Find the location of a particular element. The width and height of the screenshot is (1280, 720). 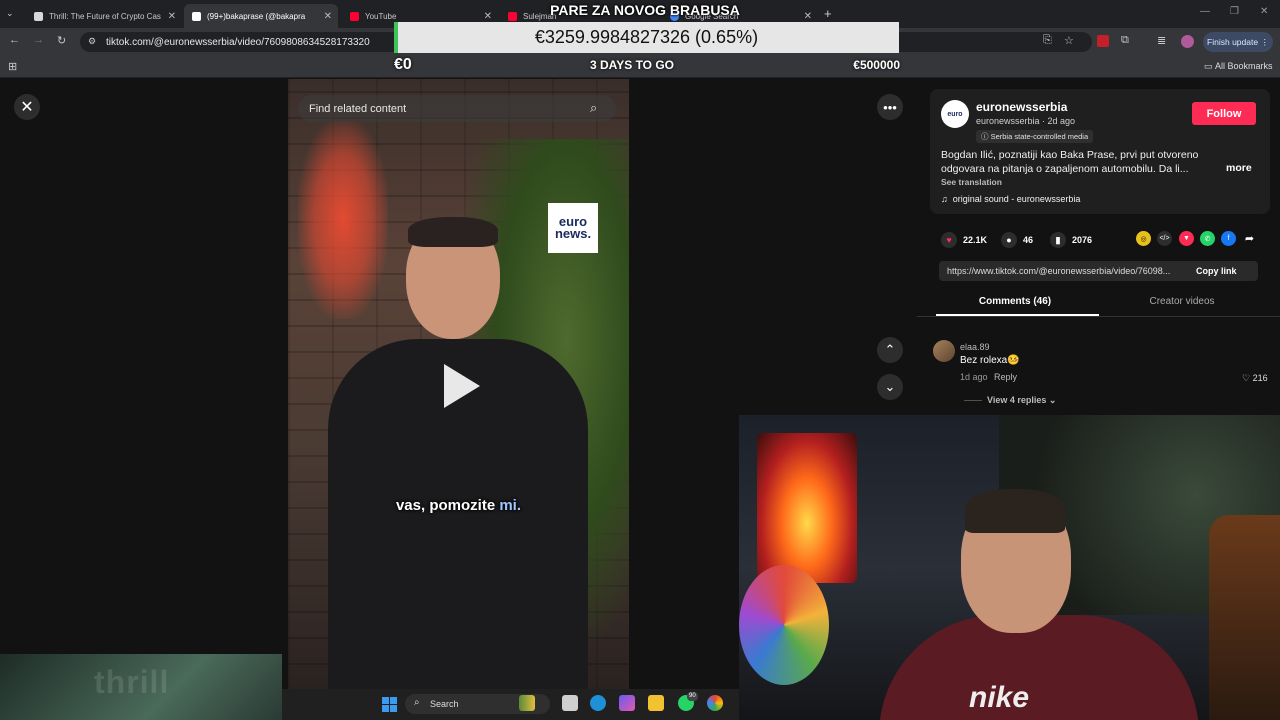

chevron-down-icon: ⌄ is located at coordinates (1052, 400).